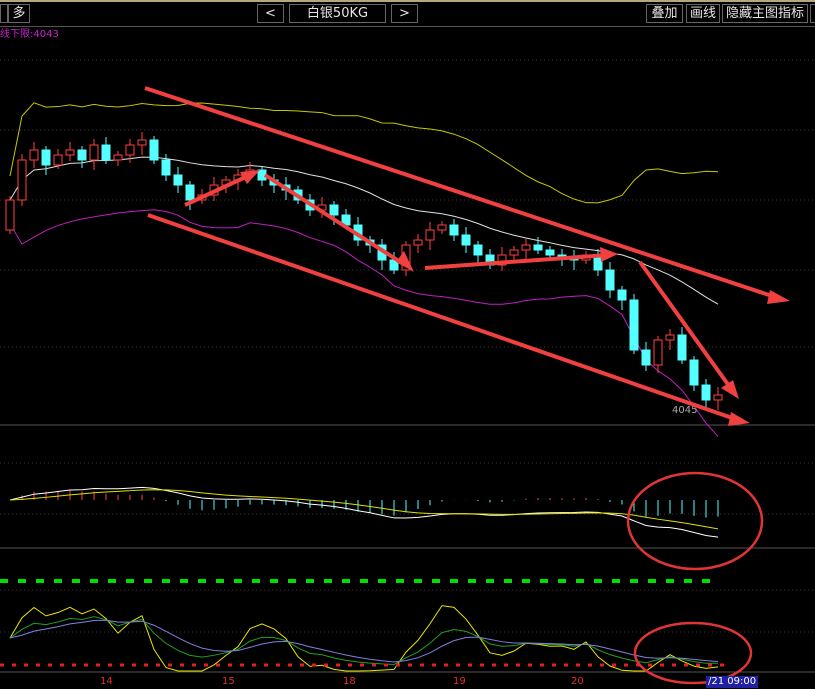 The width and height of the screenshot is (815, 689). I want to click on macd-dea-line, so click(364, 509).